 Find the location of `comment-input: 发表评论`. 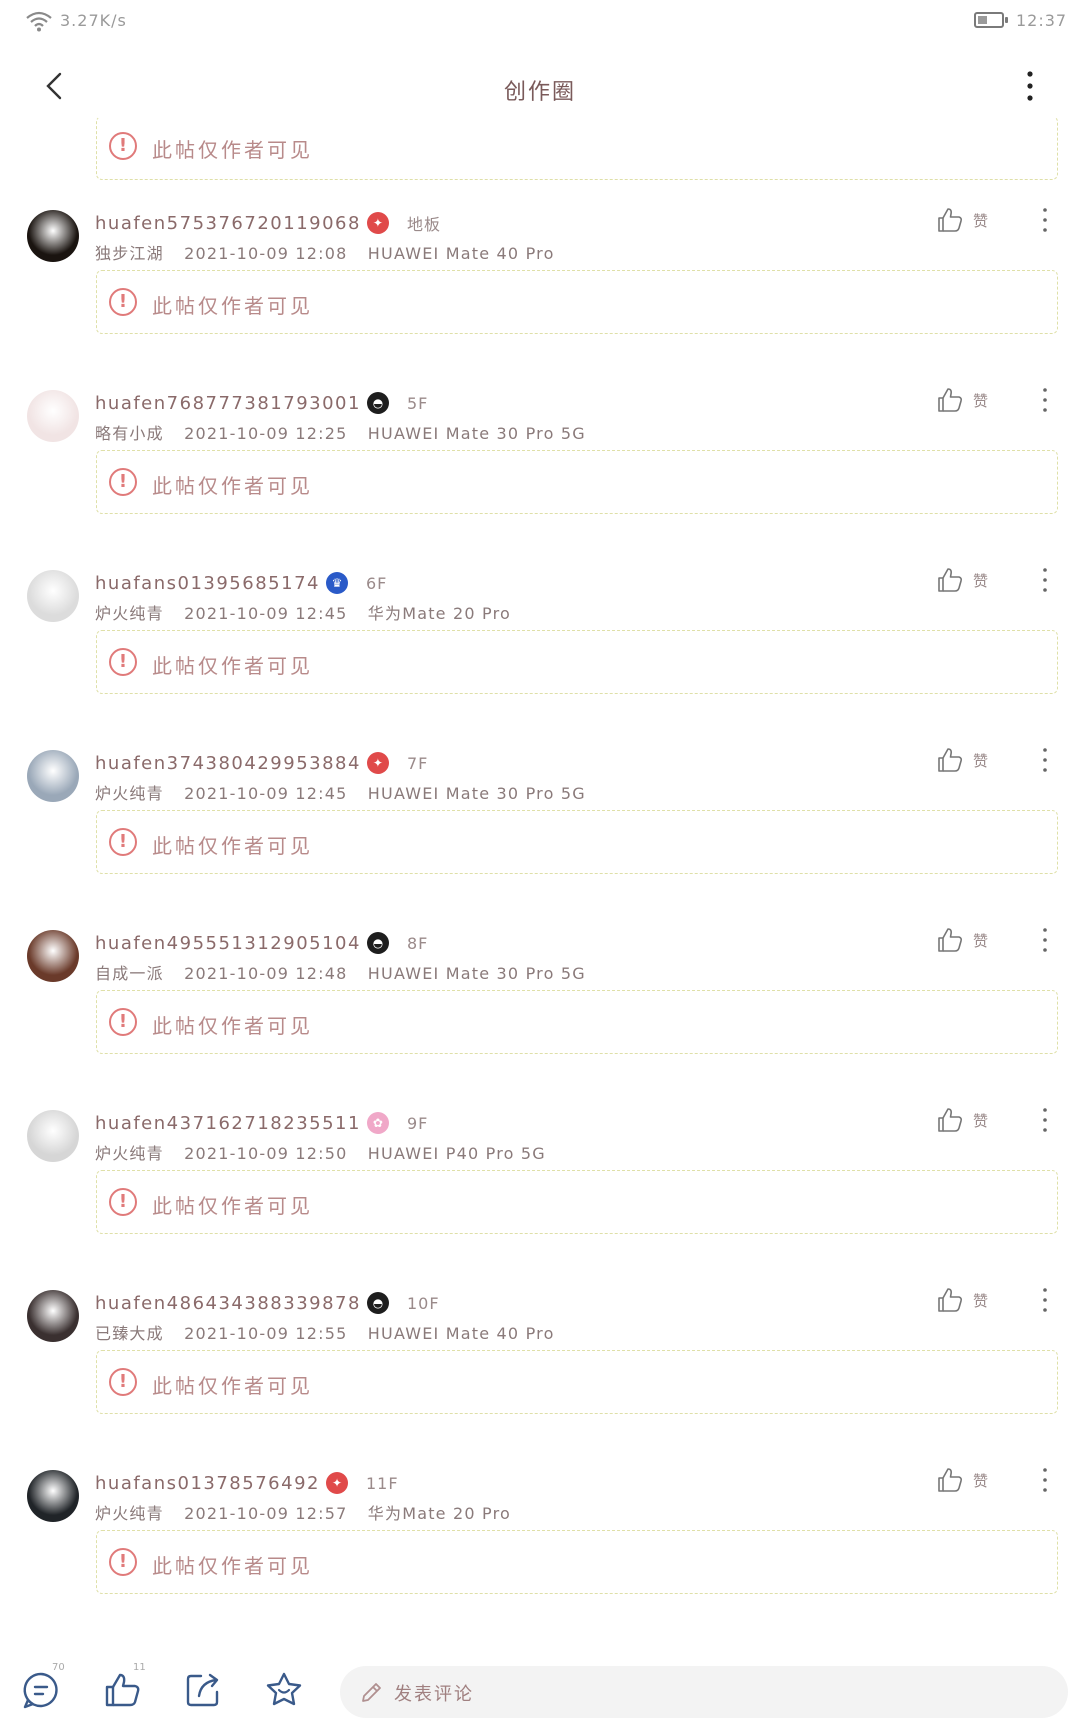

comment-input: 发表评论 is located at coordinates (704, 1692).